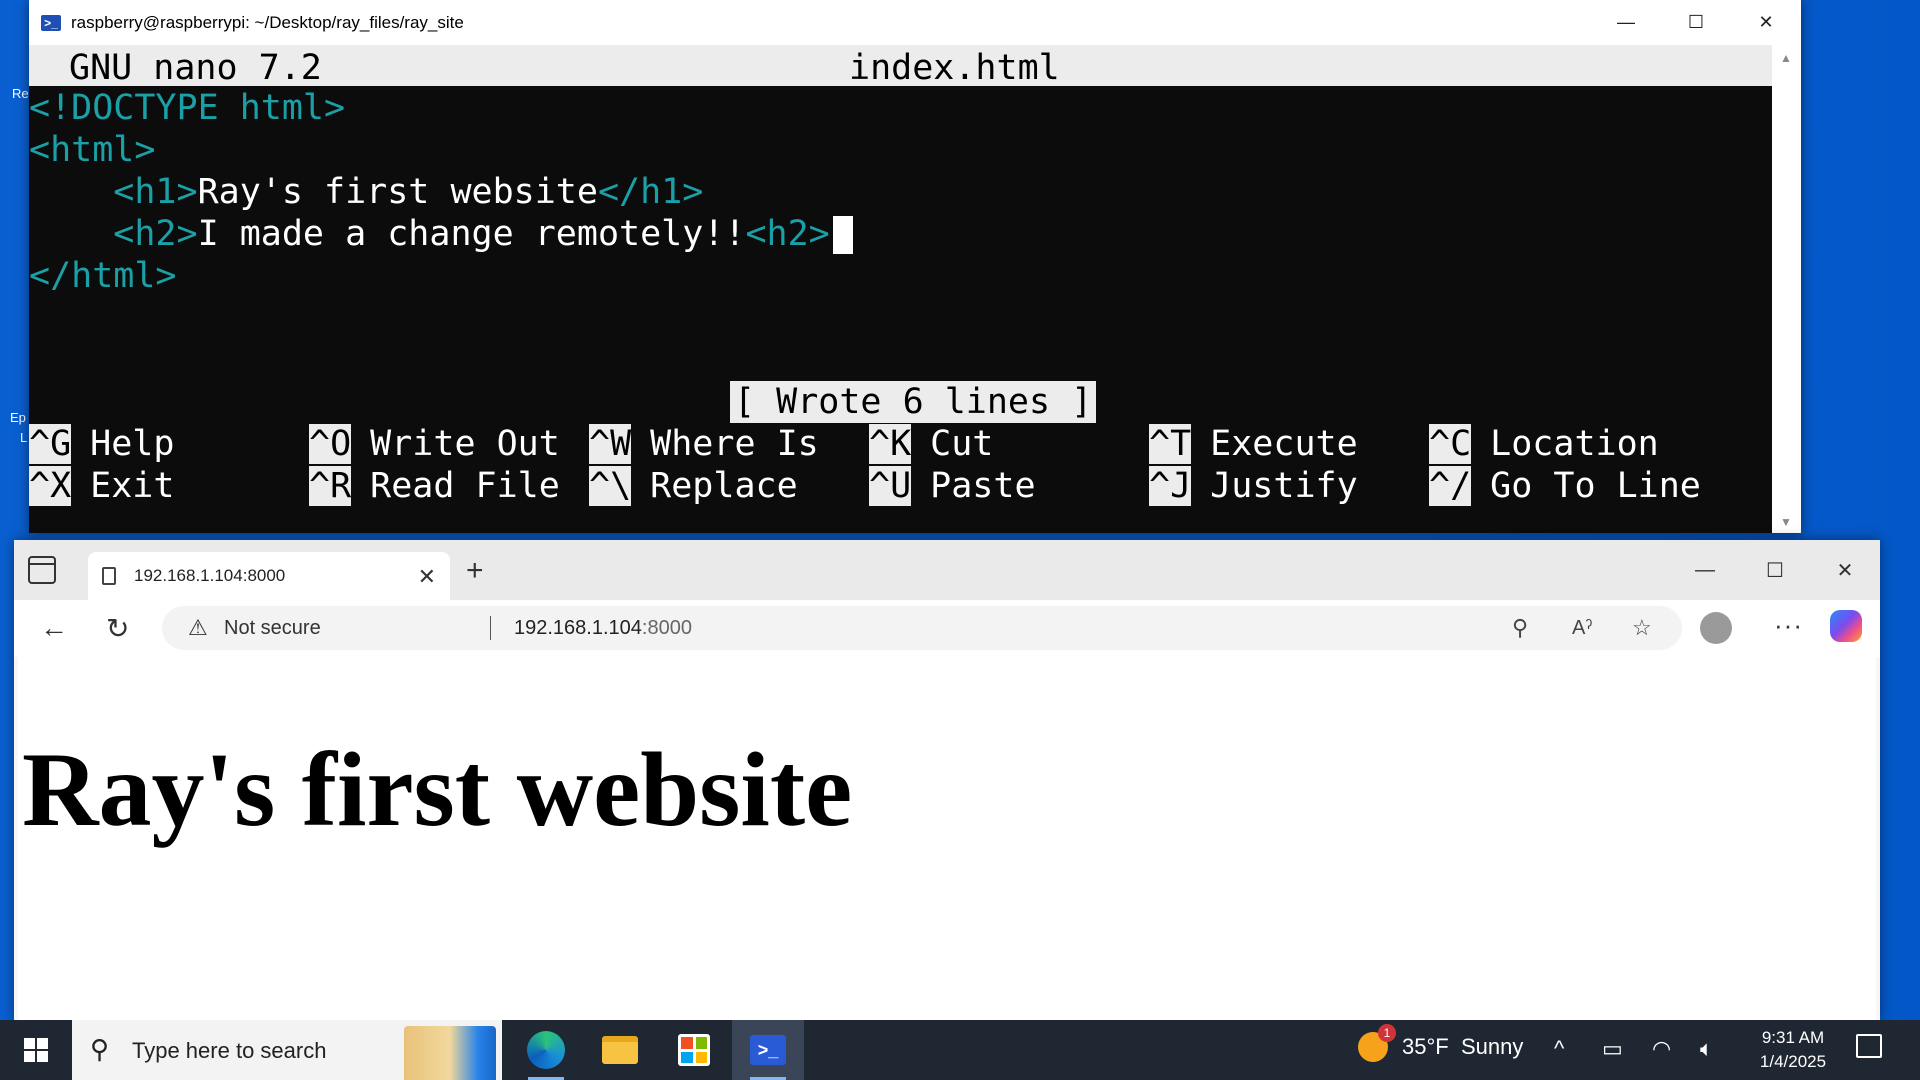  What do you see at coordinates (1520, 628) in the screenshot?
I see `zoom-icon: ⚲` at bounding box center [1520, 628].